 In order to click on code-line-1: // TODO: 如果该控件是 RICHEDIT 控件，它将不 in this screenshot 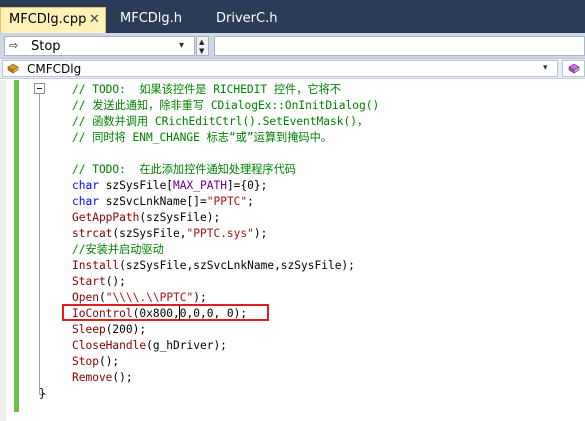, I will do `click(206, 89)`.